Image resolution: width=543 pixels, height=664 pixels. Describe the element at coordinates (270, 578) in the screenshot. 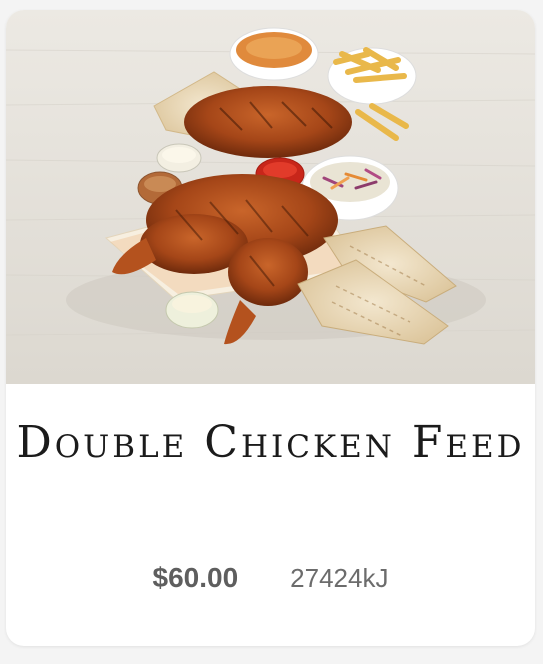

I see `product-meta: $60.00 27424kJ` at that location.